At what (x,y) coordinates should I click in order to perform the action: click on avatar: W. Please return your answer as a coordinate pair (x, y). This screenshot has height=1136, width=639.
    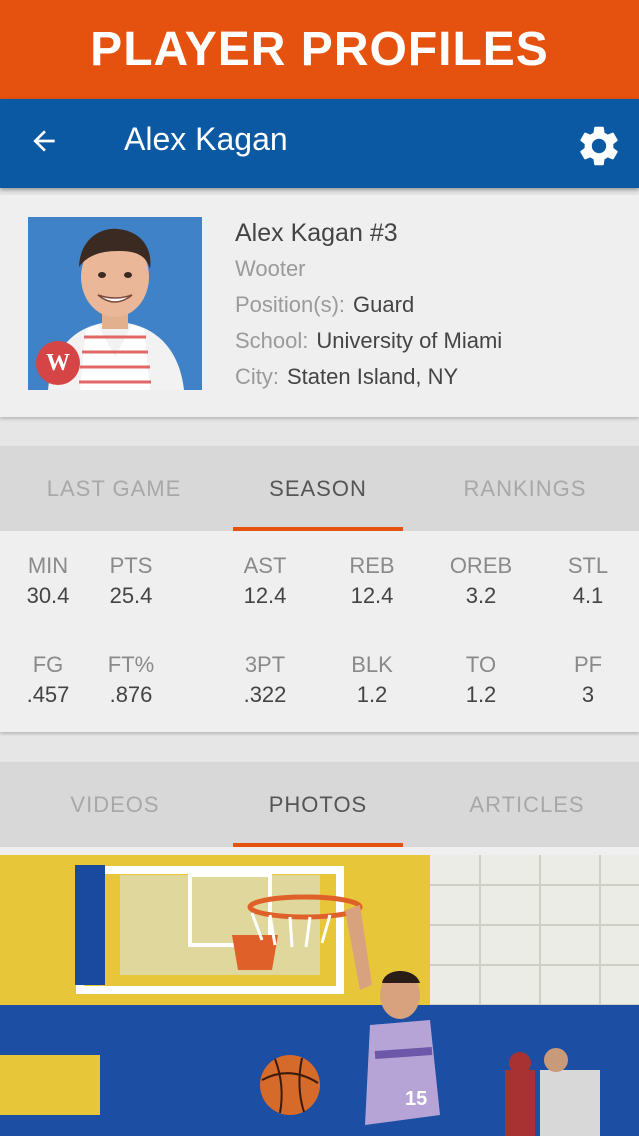
    Looking at the image, I should click on (115, 303).